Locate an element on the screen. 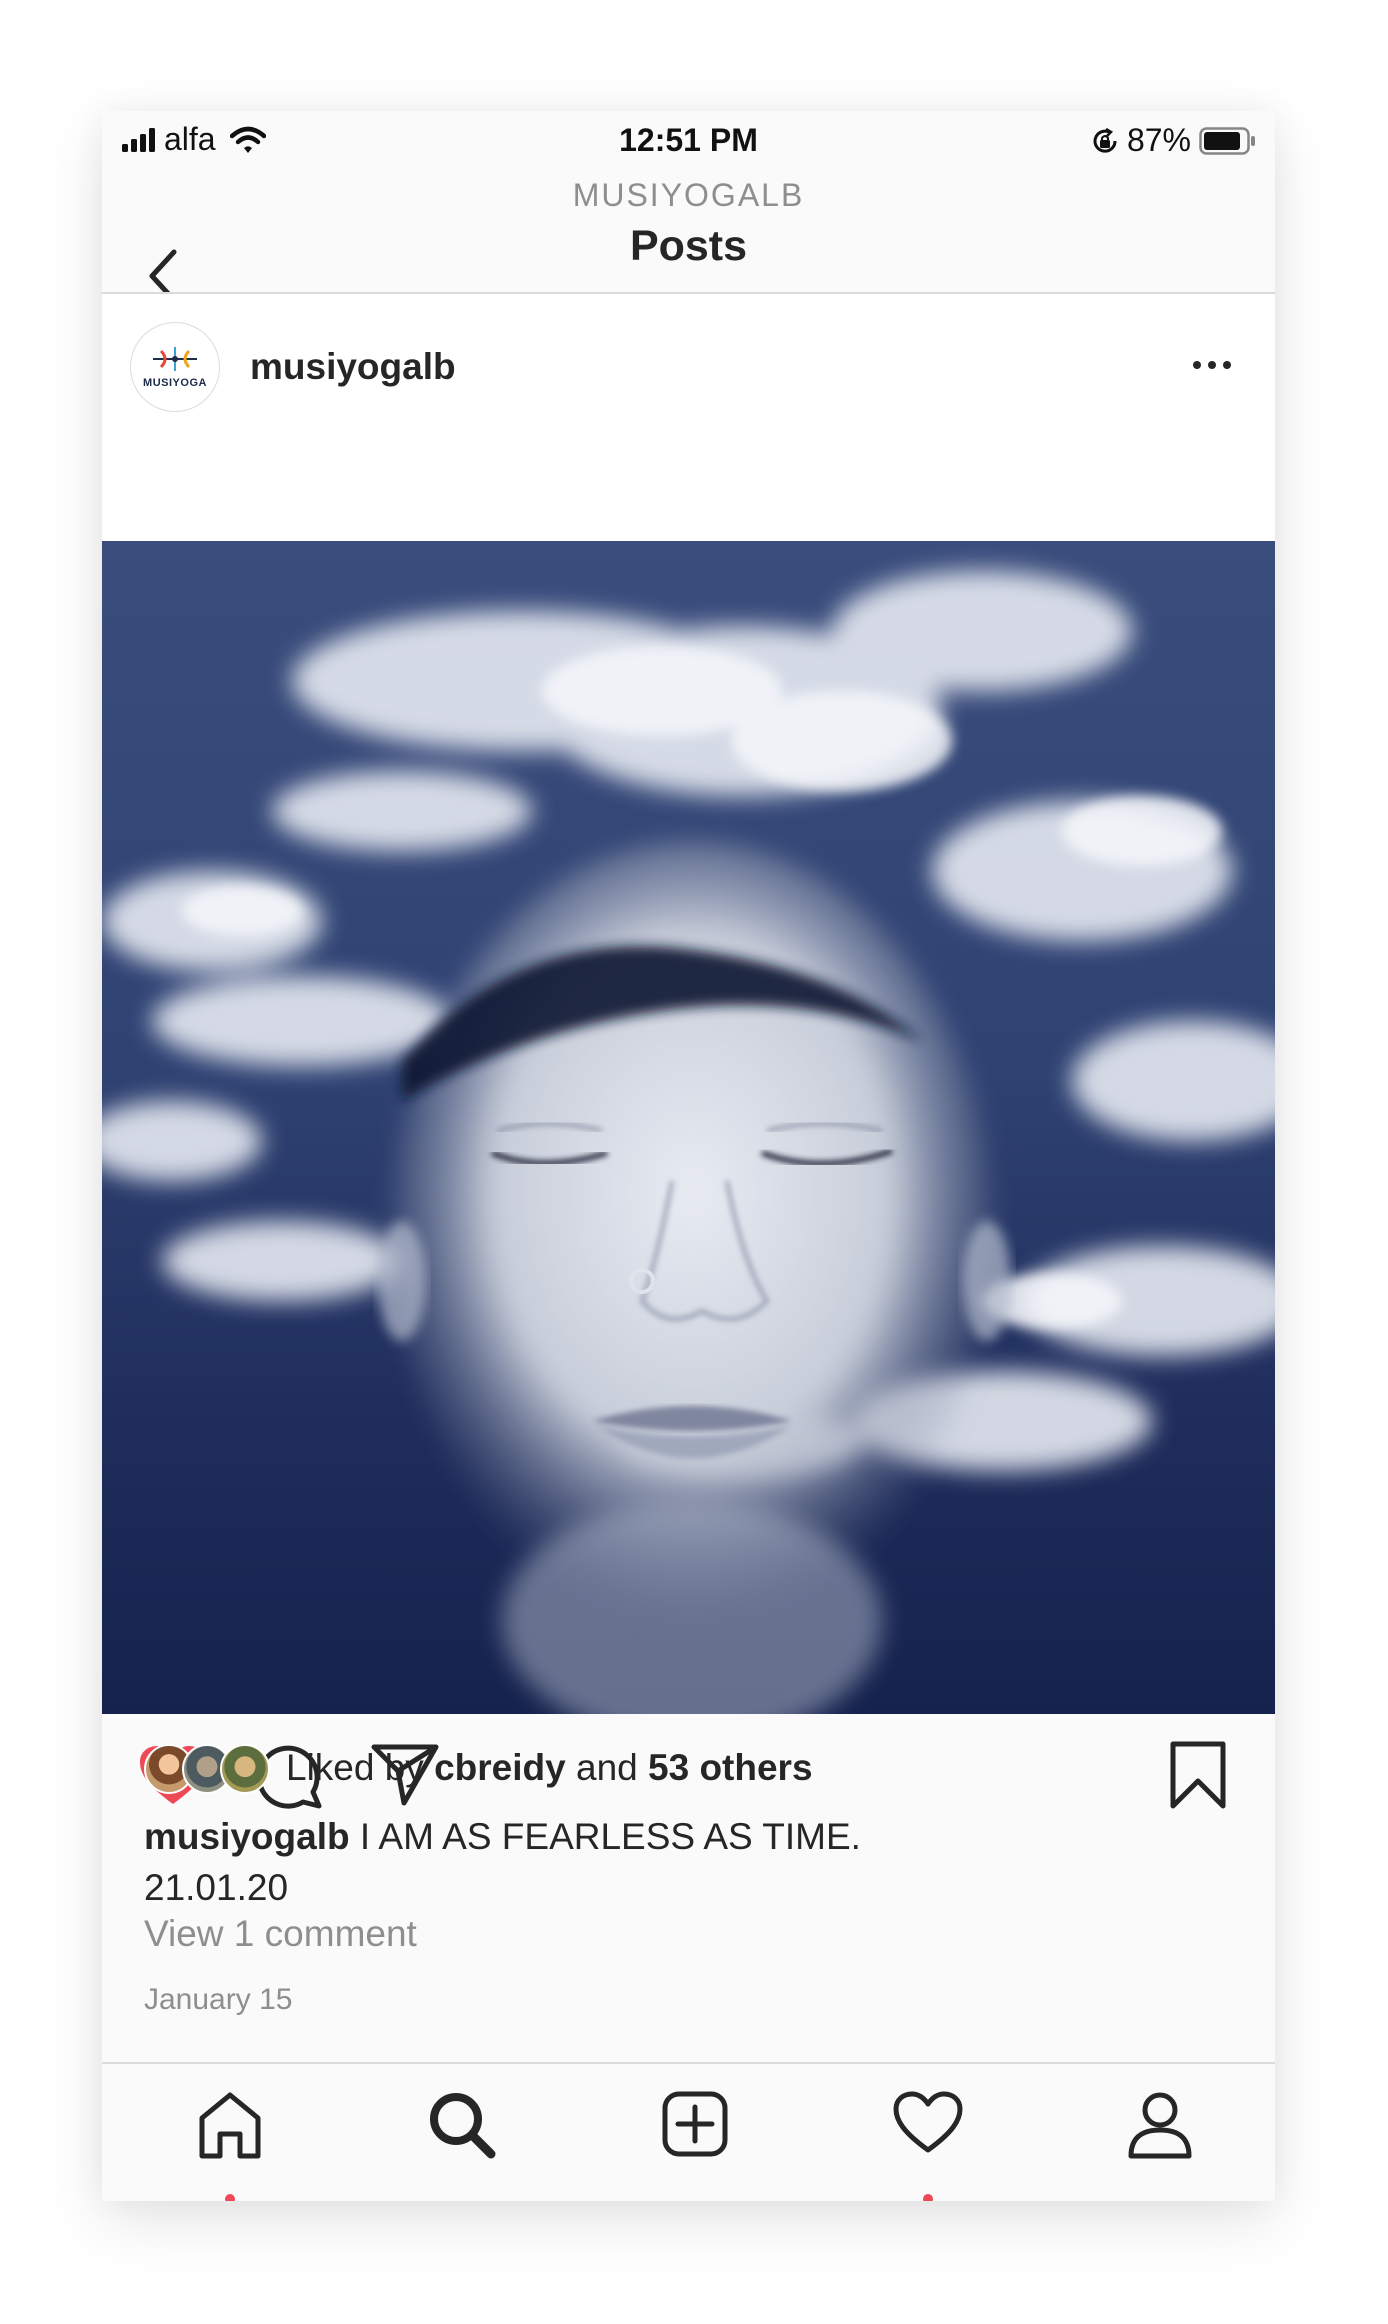 Image resolution: width=1388 pixels, height=2324 pixels. likes-others: 53 others is located at coordinates (730, 1767).